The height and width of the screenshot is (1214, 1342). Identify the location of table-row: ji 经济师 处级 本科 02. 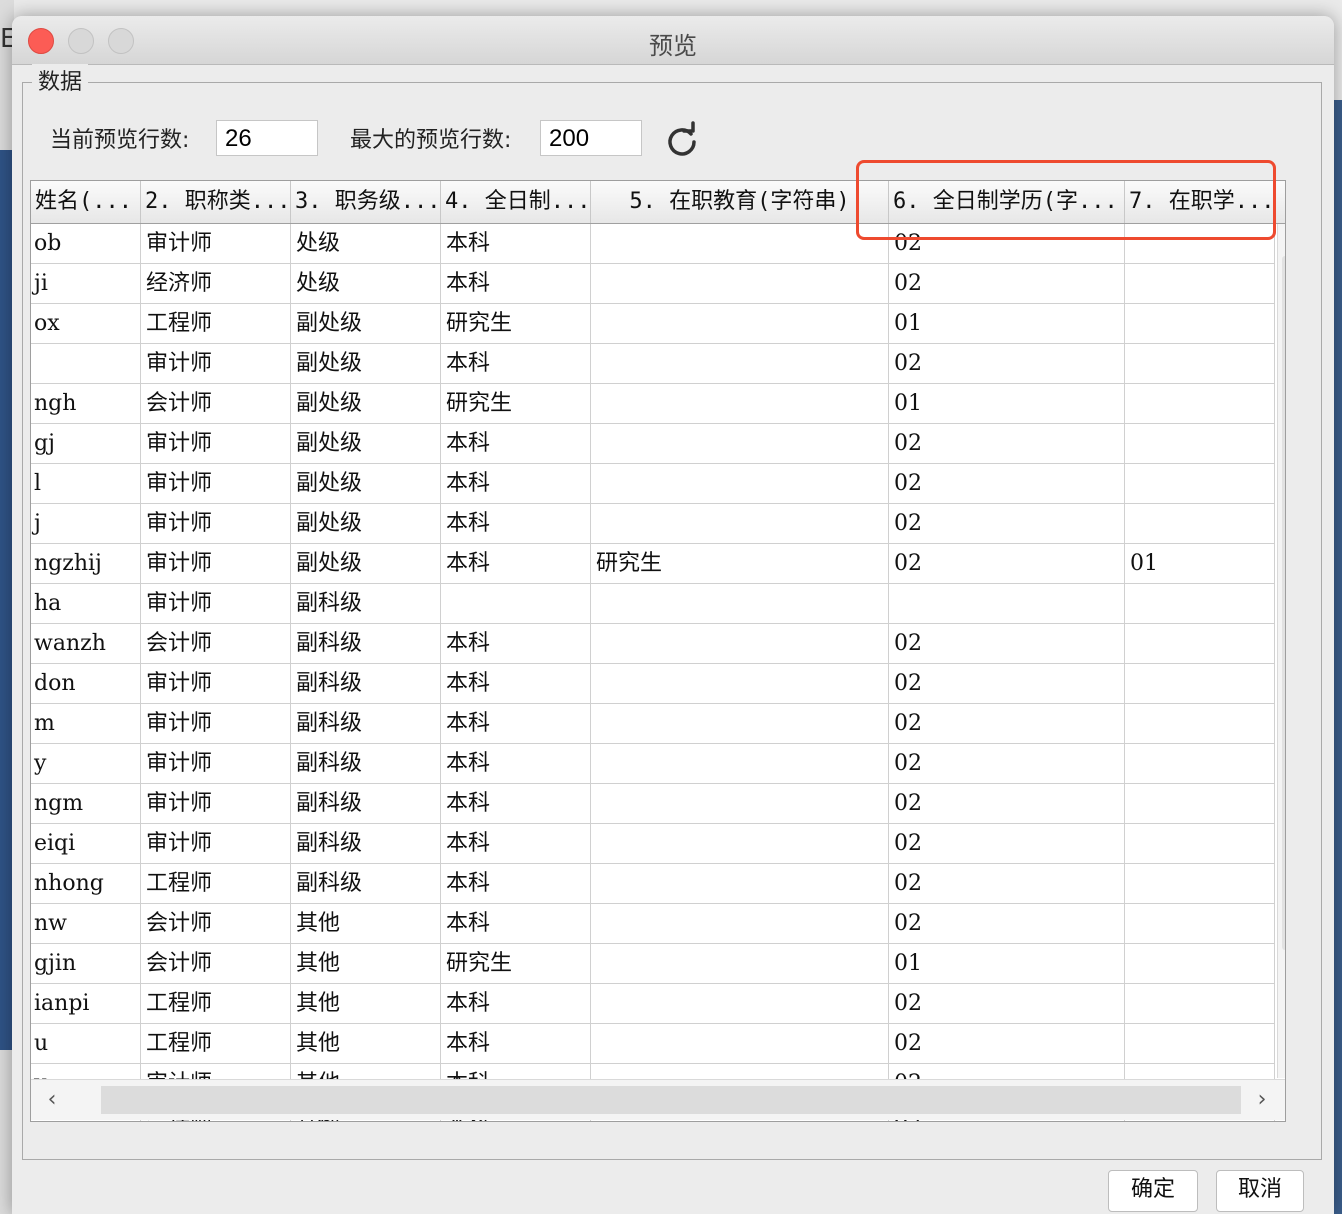
(653, 284).